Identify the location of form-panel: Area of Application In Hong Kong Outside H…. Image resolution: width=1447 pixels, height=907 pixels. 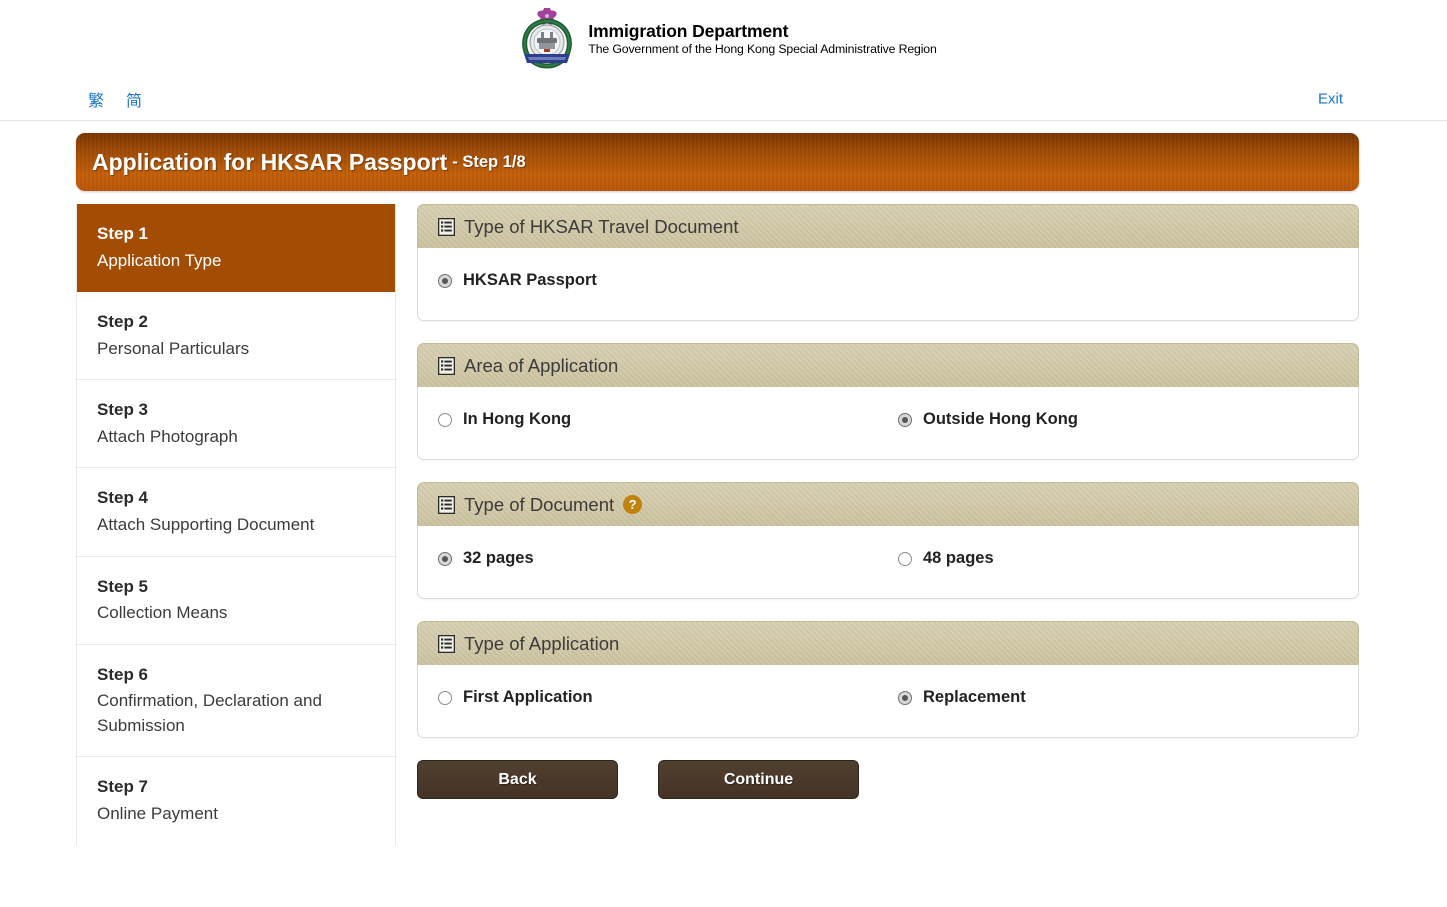
(888, 401).